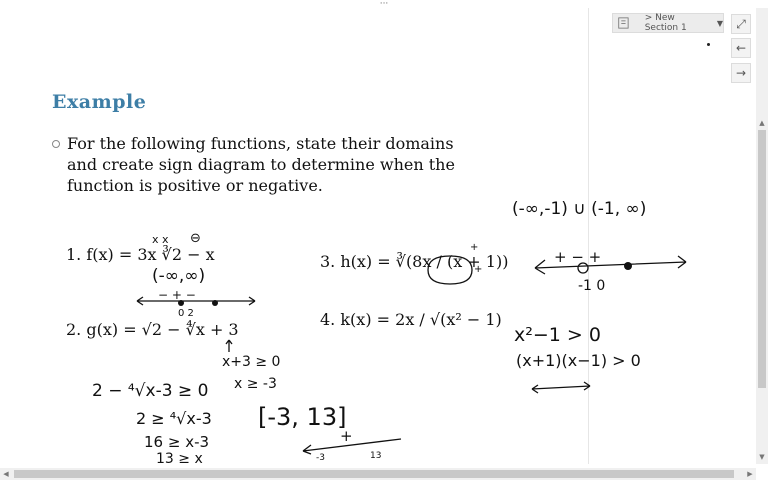  Describe the element at coordinates (346, 436) in the screenshot. I see `ink-plus: +` at that location.